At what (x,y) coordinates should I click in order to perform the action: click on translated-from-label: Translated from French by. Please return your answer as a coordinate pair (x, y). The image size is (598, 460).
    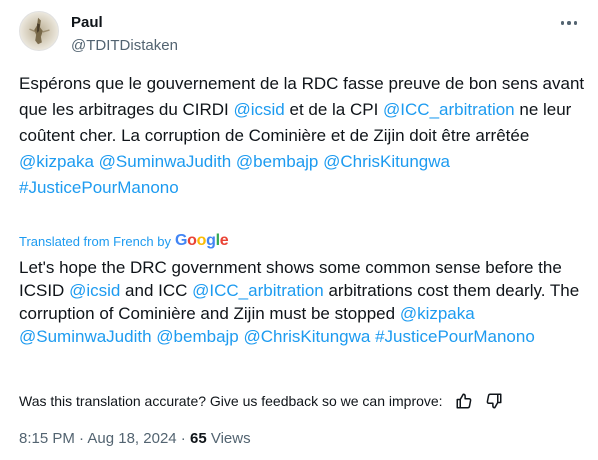
    Looking at the image, I should click on (95, 241).